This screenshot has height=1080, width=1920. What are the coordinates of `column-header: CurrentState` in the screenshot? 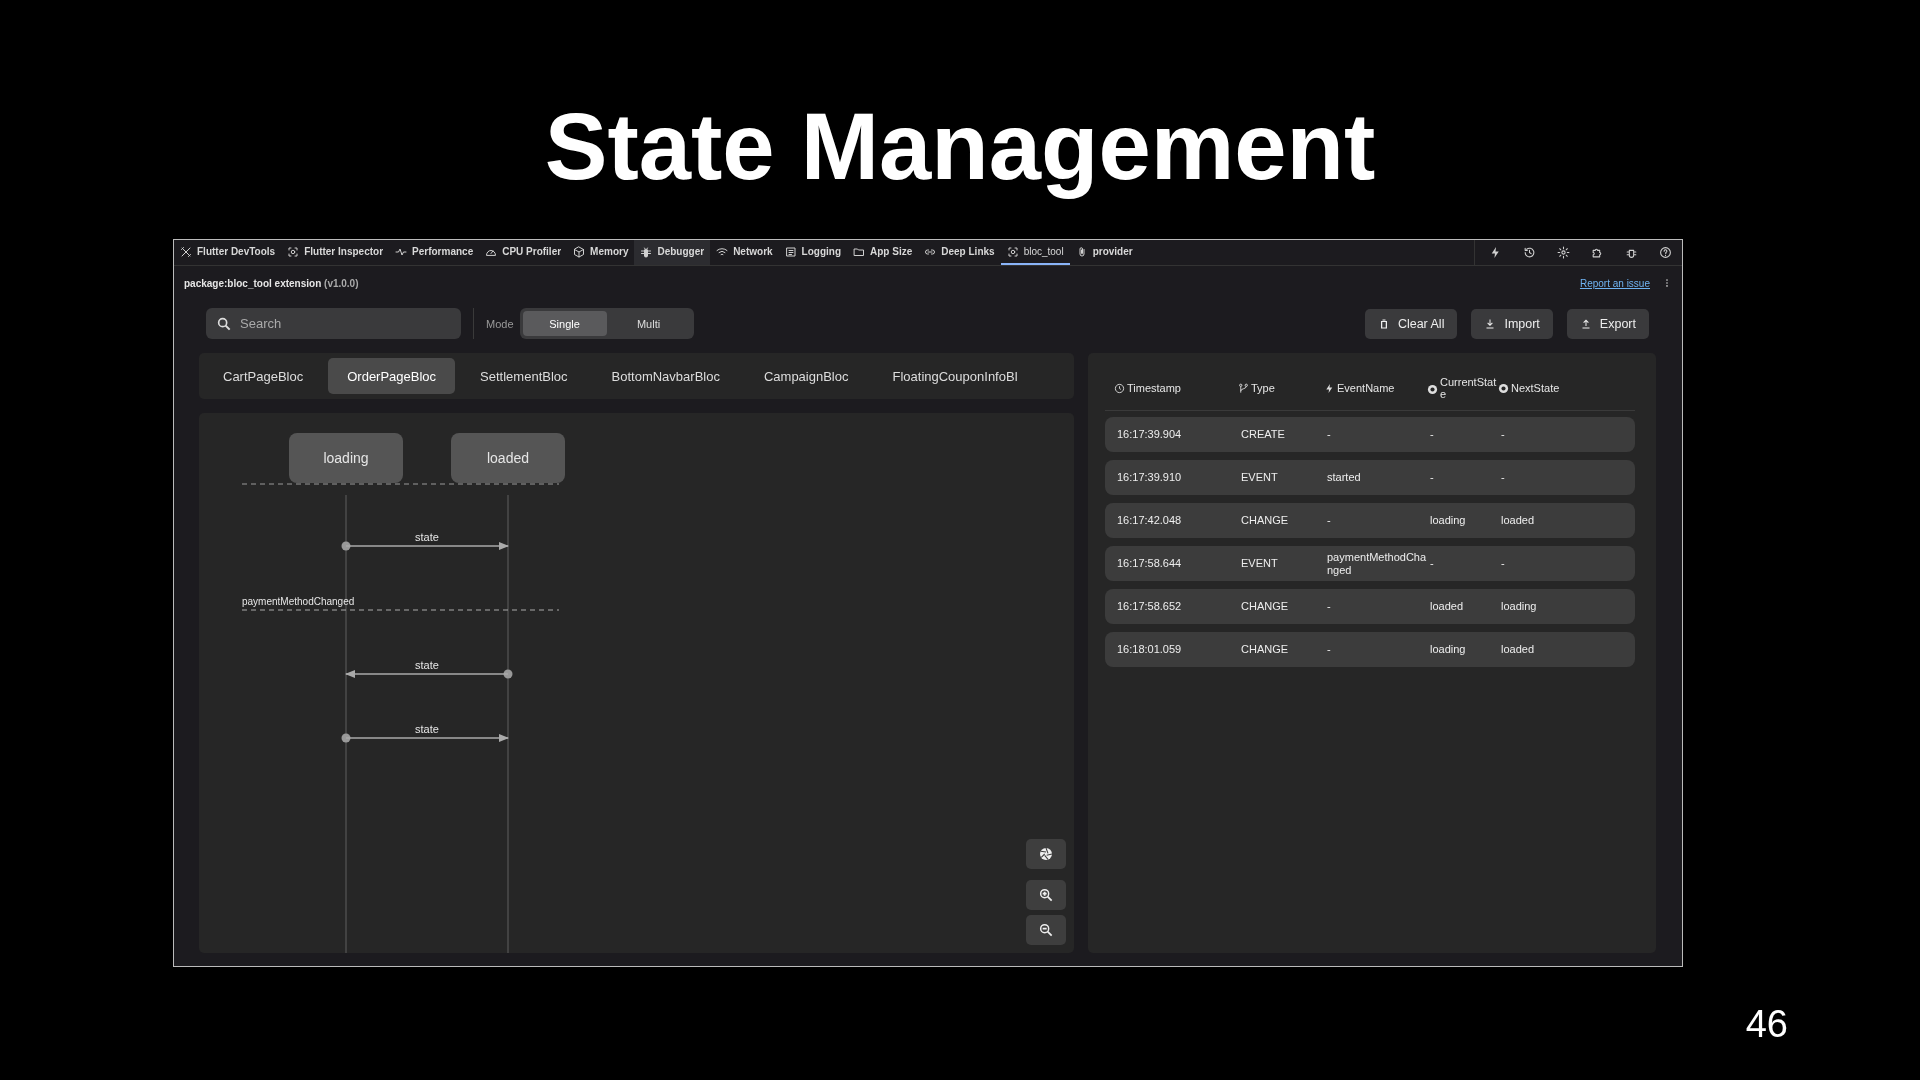 It's located at (1469, 389).